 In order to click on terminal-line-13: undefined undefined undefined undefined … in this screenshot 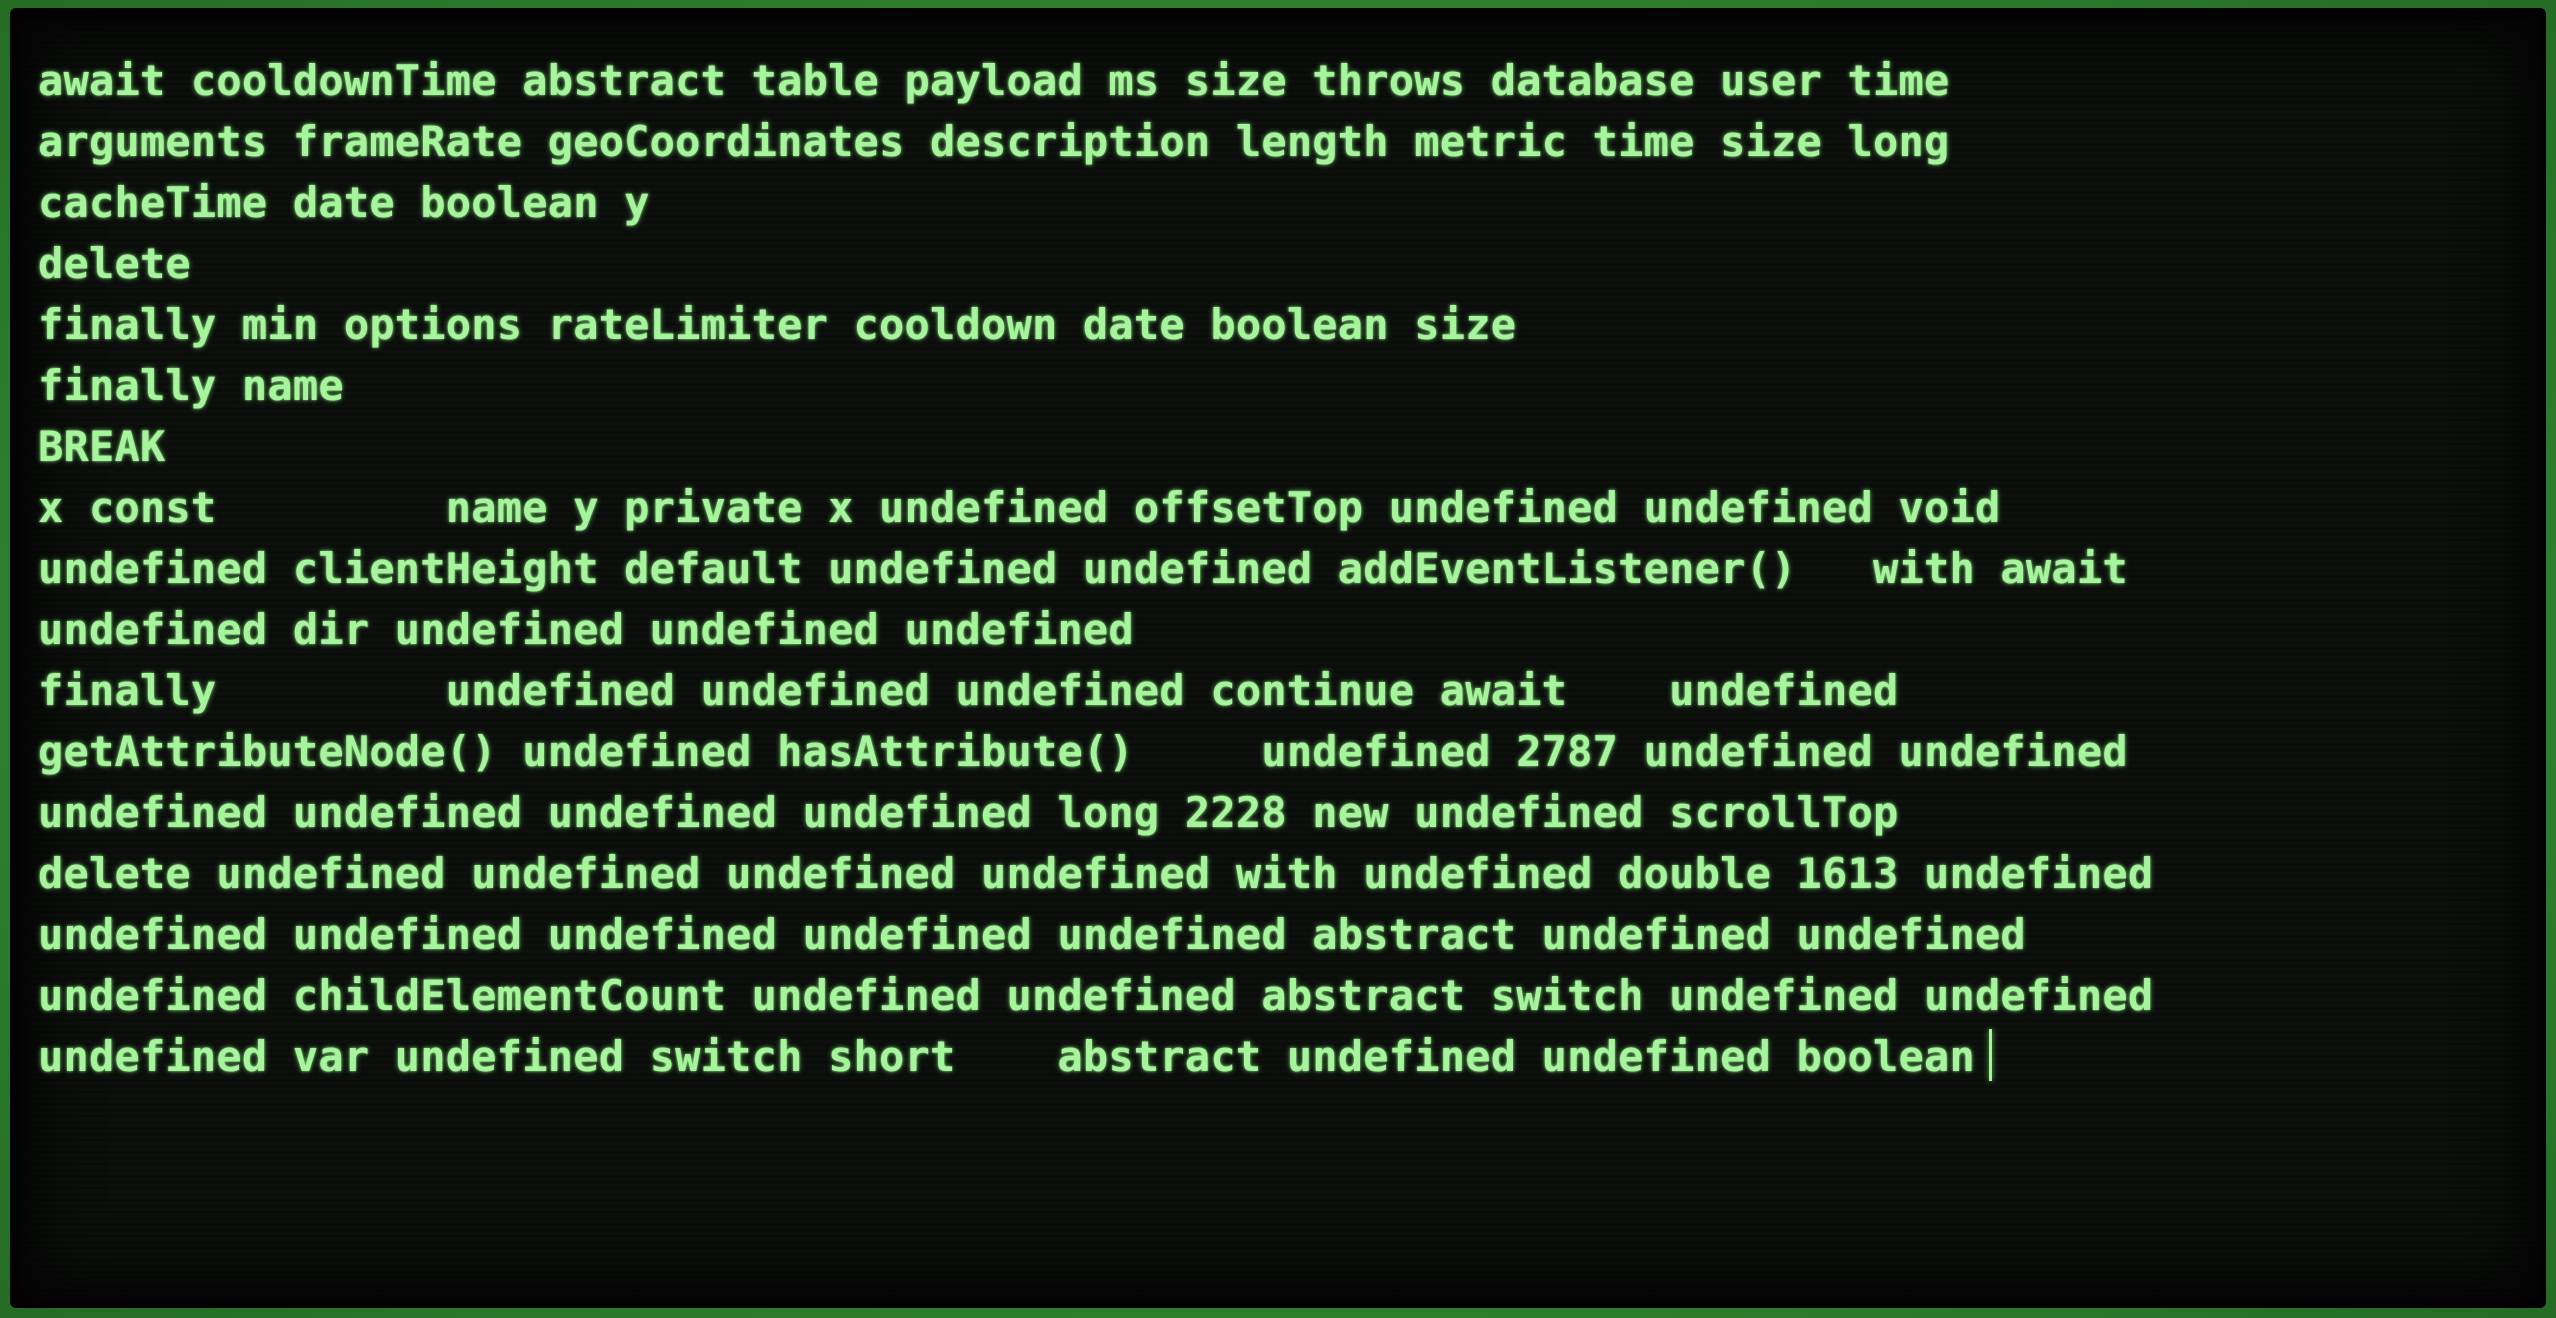, I will do `click(968, 812)`.